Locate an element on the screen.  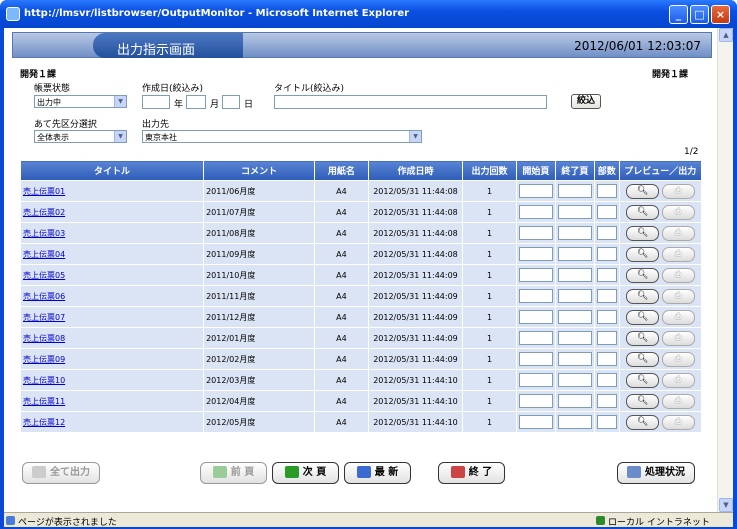
day-input is located at coordinates (231, 102).